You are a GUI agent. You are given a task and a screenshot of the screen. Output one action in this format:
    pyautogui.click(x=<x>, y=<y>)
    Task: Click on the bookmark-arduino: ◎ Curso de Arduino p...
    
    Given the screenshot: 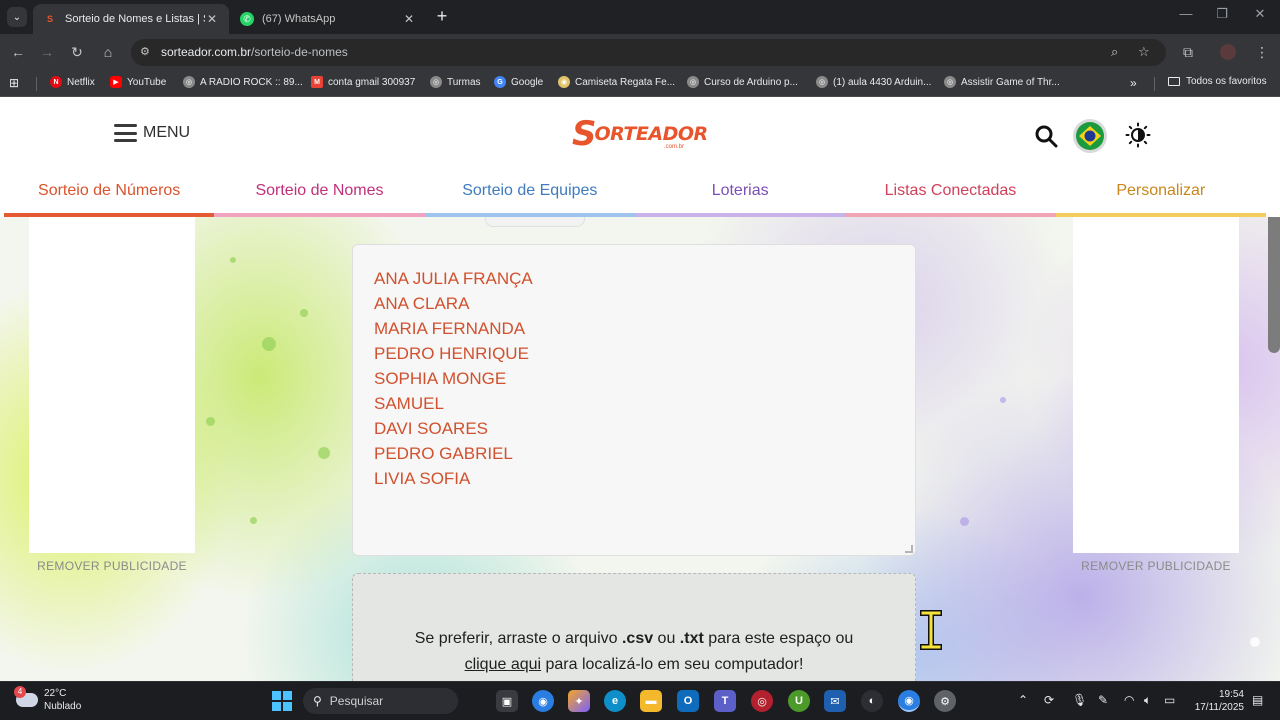 What is the action you would take?
    pyautogui.click(x=742, y=82)
    